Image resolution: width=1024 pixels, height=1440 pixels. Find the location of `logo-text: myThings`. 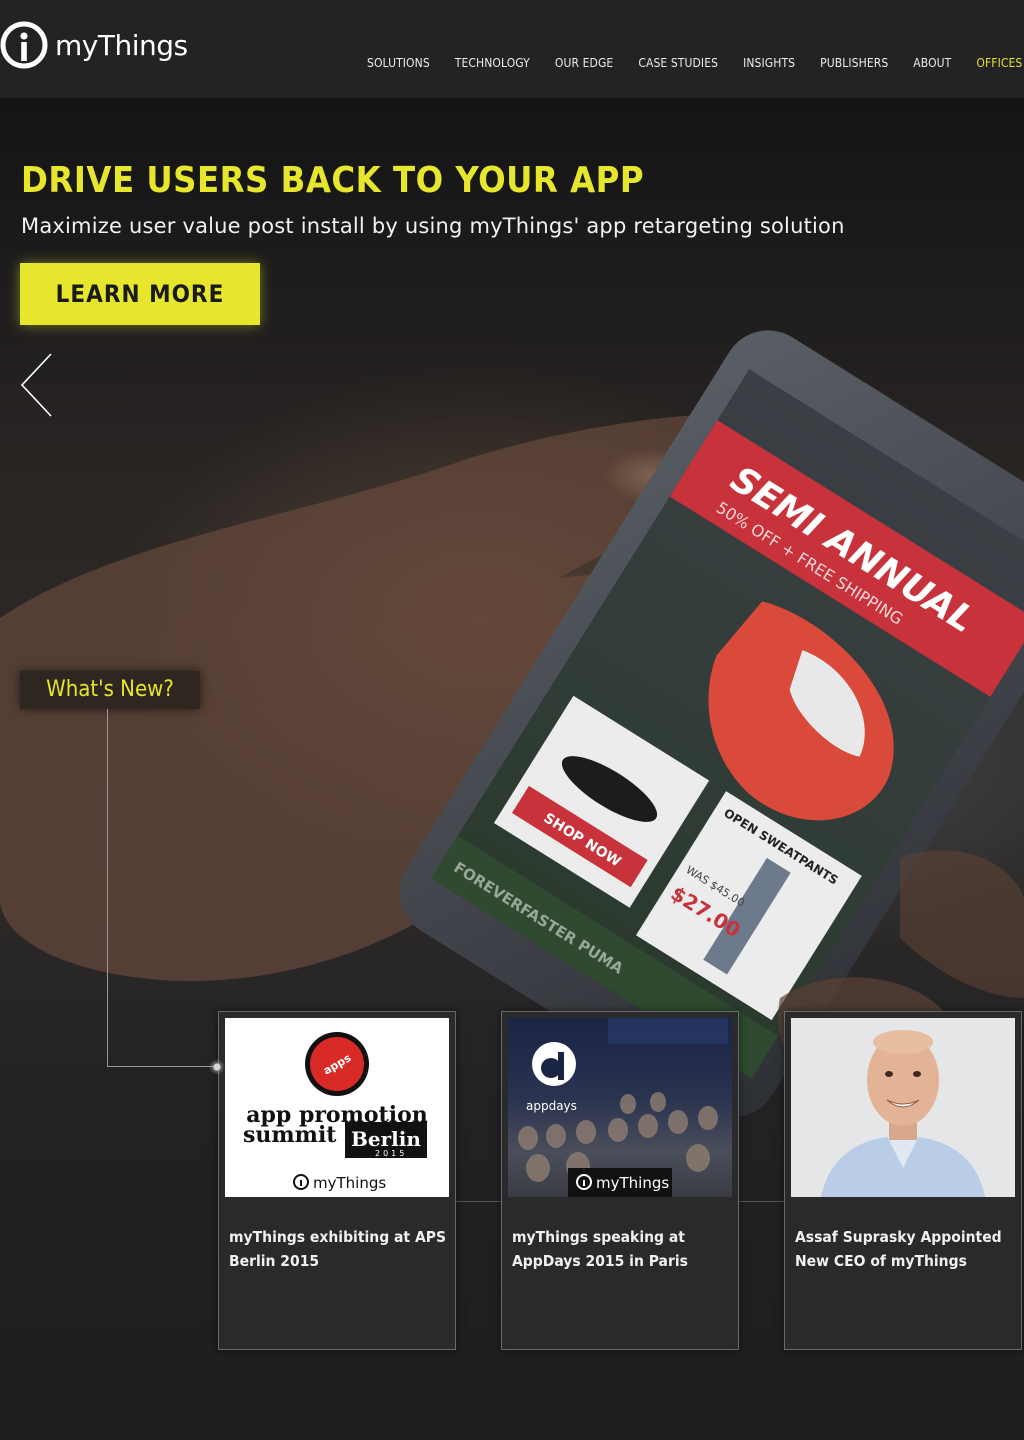

logo-text: myThings is located at coordinates (121, 45).